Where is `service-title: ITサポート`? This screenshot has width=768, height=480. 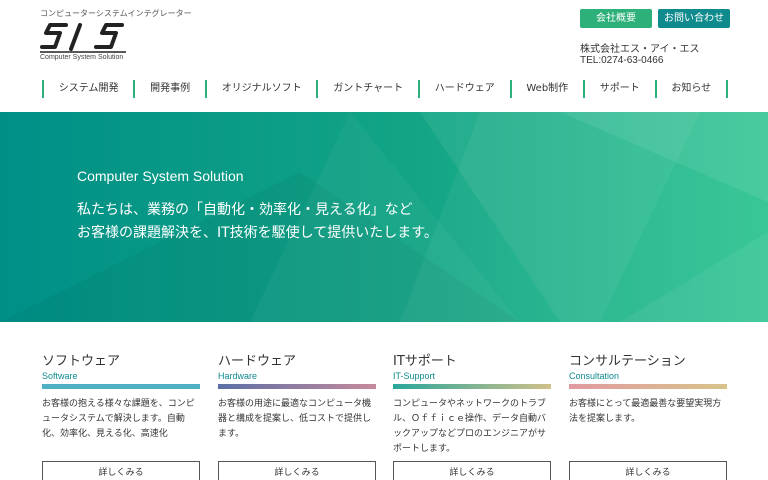
service-title: ITサポート is located at coordinates (425, 361).